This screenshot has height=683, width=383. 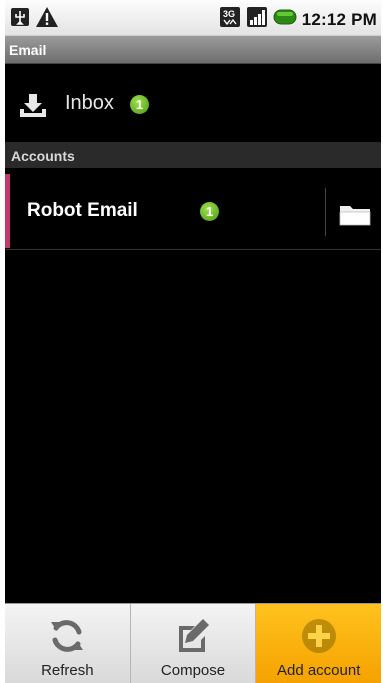 I want to click on account-row: Robot Email 1, so click(x=193, y=211).